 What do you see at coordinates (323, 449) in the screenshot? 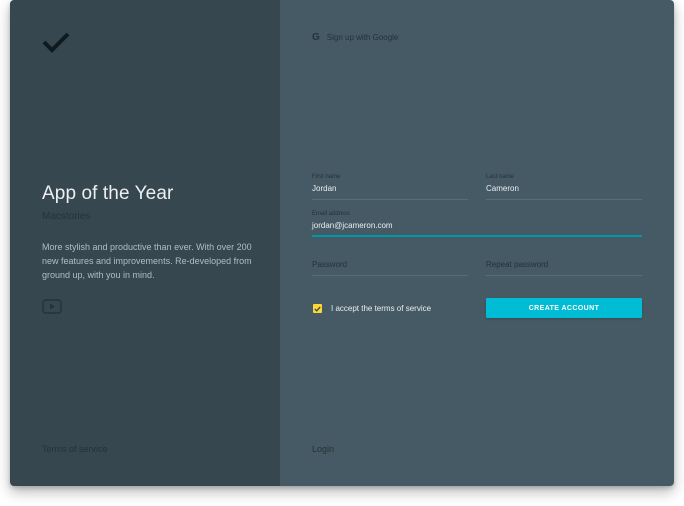
I see `login-link: Login` at bounding box center [323, 449].